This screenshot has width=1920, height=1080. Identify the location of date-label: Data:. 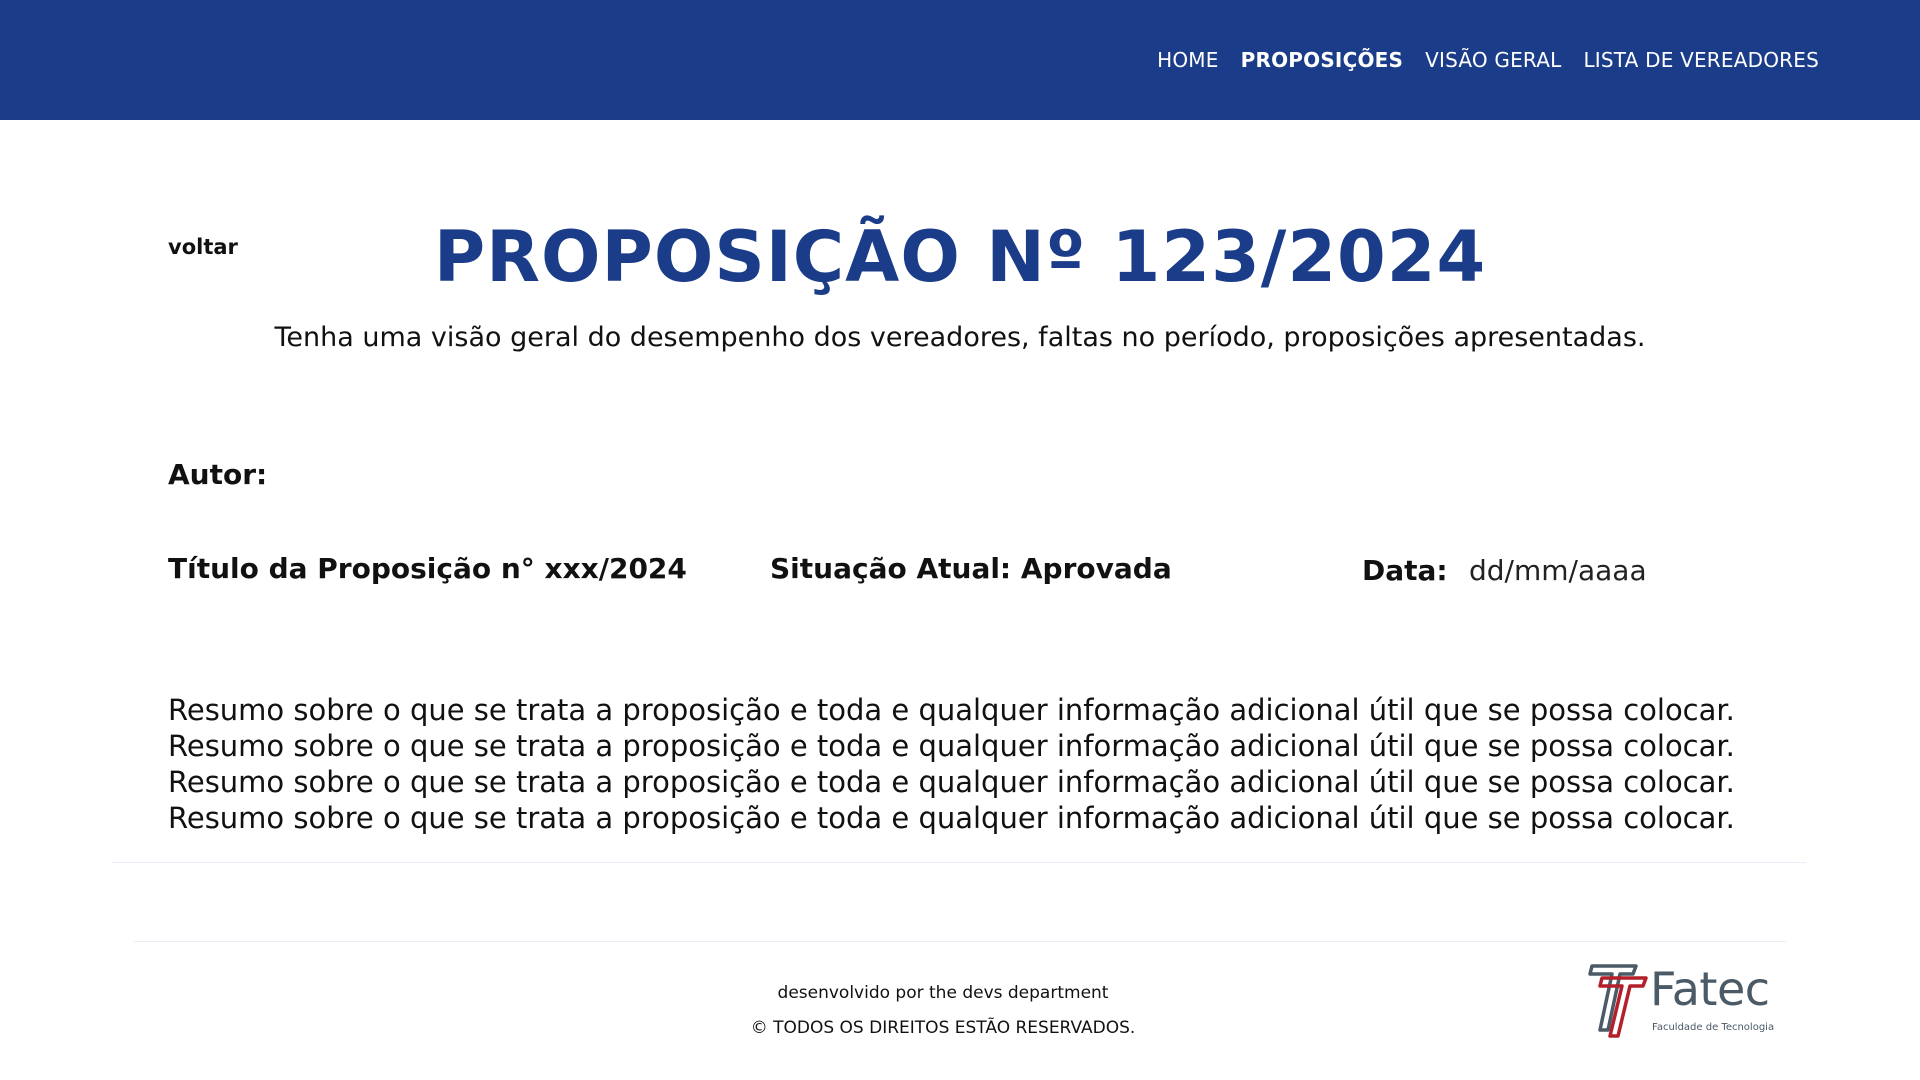
(1405, 570).